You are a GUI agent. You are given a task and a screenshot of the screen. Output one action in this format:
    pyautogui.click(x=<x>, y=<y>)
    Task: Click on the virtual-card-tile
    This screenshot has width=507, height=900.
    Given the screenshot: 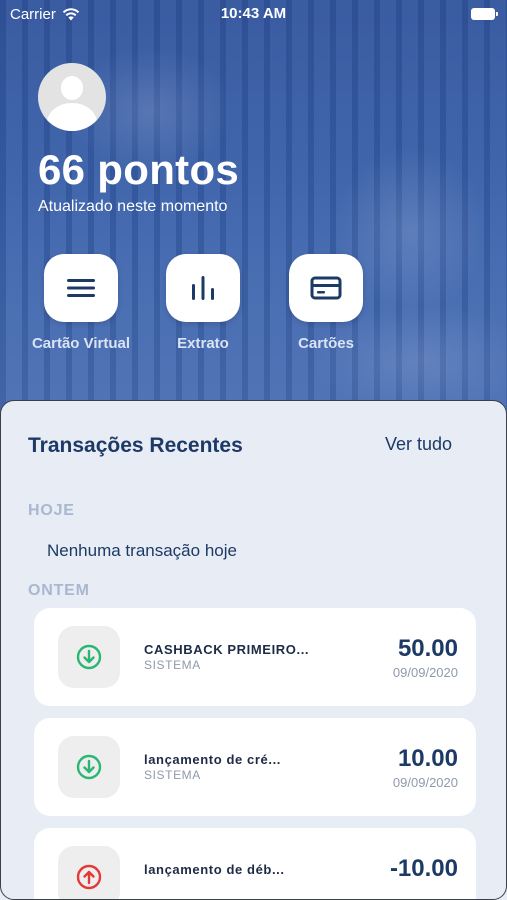 What is the action you would take?
    pyautogui.click(x=81, y=288)
    